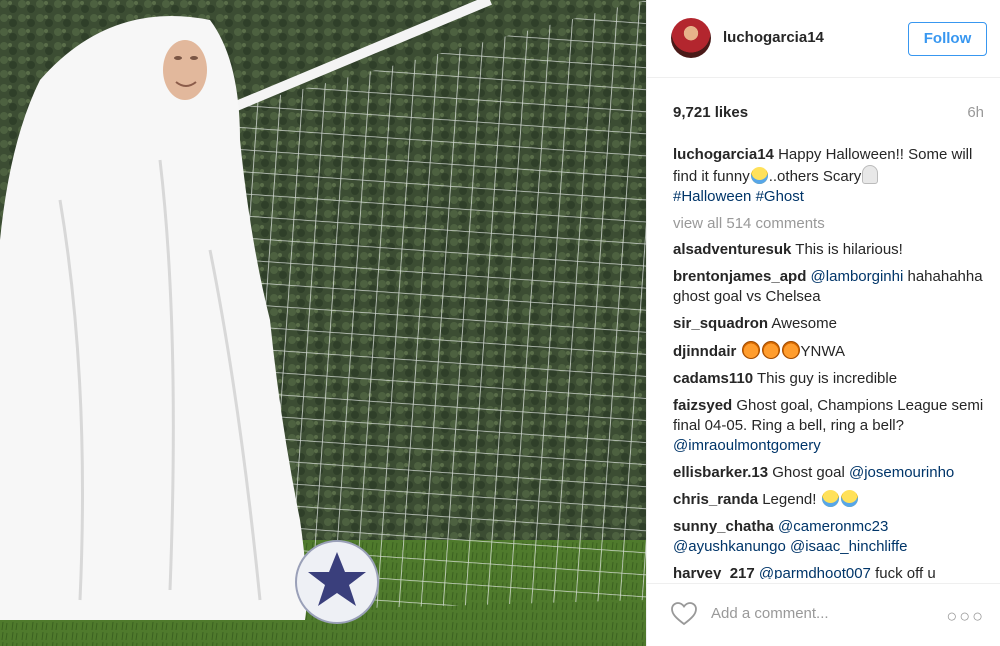 The height and width of the screenshot is (646, 1000). What do you see at coordinates (815, 572) in the screenshot?
I see `comment-mention: @parmdhoot007` at bounding box center [815, 572].